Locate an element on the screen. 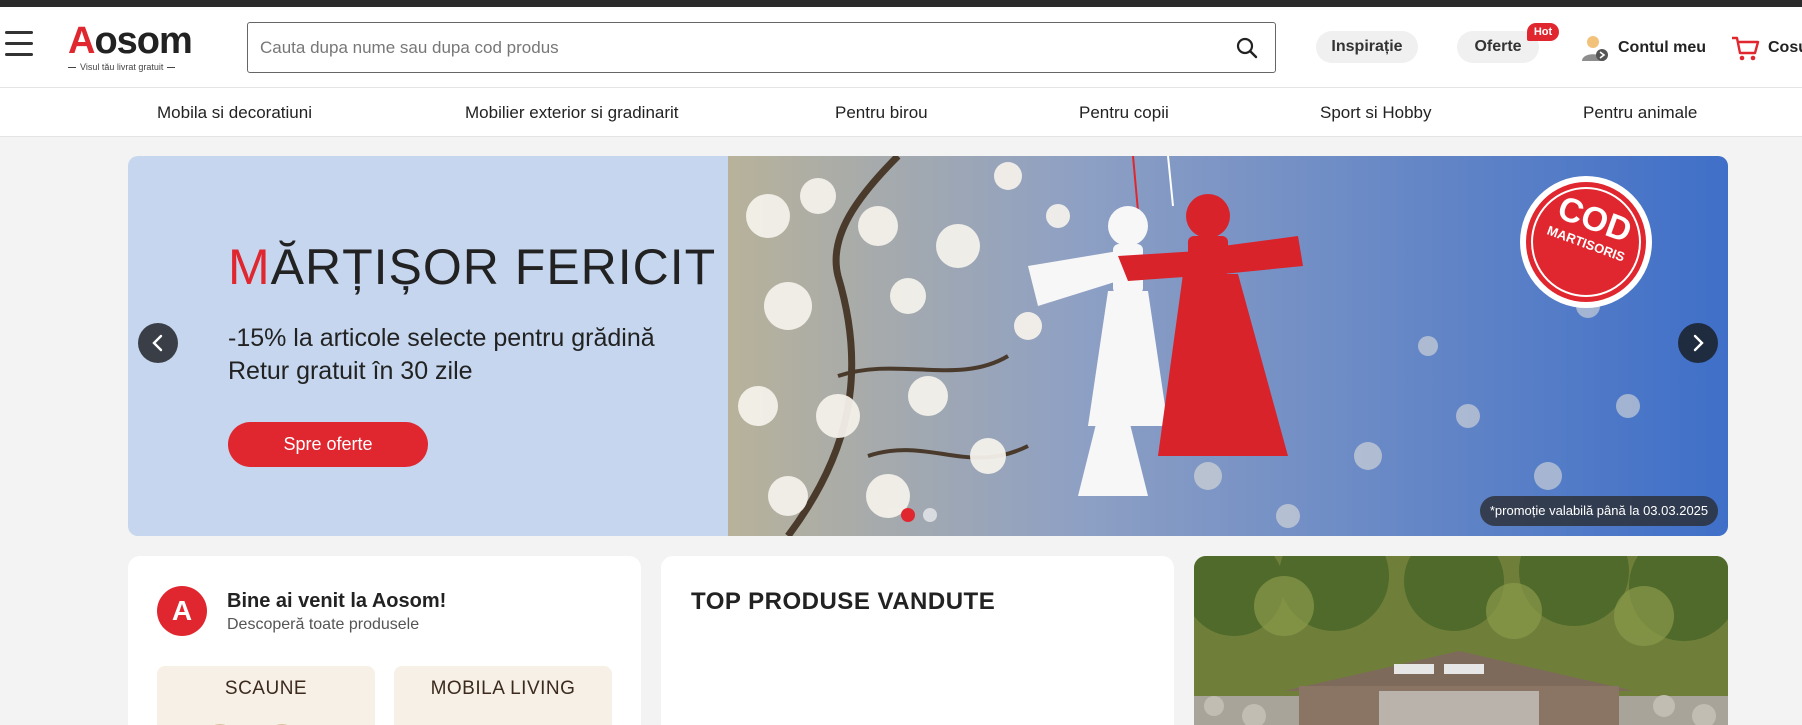 This screenshot has width=1802, height=725. chevron-right-icon is located at coordinates (1698, 343).